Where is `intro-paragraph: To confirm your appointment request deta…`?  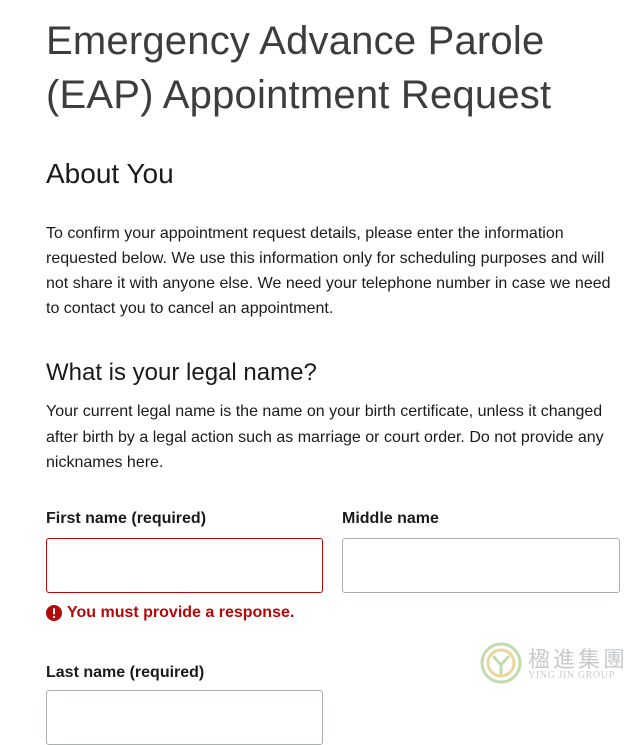 intro-paragraph: To confirm your appointment request deta… is located at coordinates (328, 271).